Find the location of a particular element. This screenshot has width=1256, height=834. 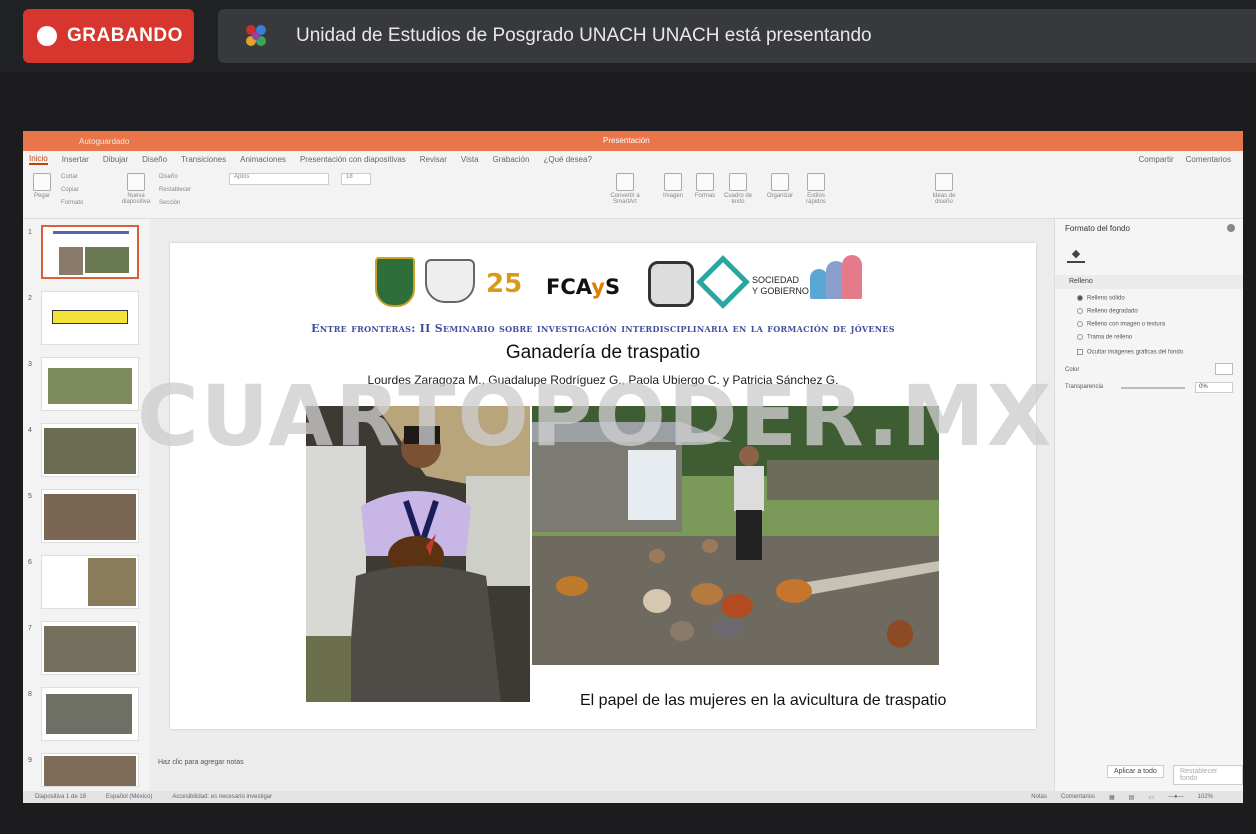

tab-vista: Vista is located at coordinates (470, 159).